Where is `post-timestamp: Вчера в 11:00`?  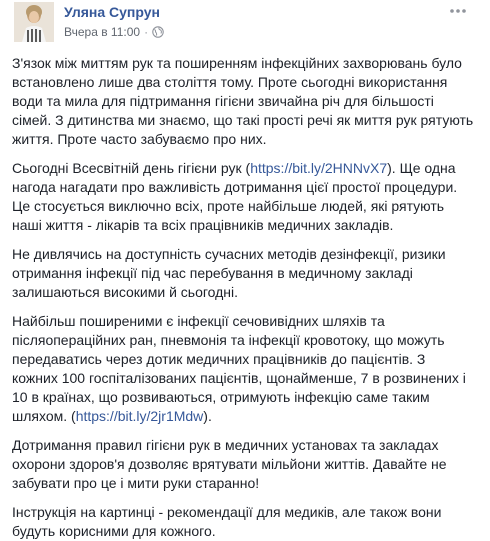 post-timestamp: Вчера в 11:00 is located at coordinates (102, 32).